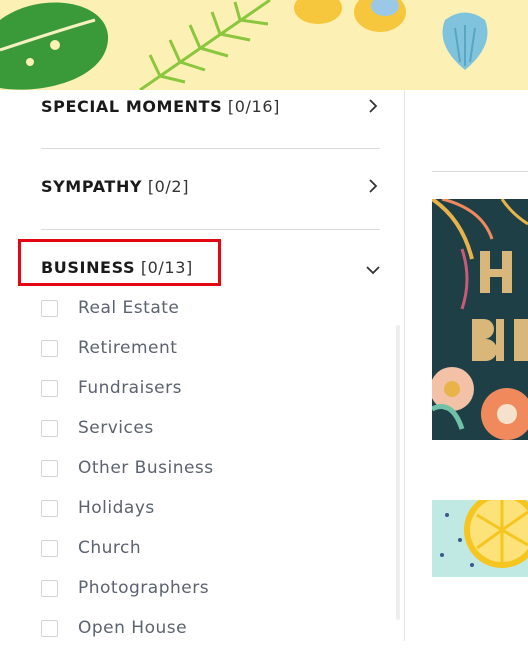 This screenshot has width=528, height=648. Describe the element at coordinates (211, 548) in the screenshot. I see `subcategory-church: Church` at that location.